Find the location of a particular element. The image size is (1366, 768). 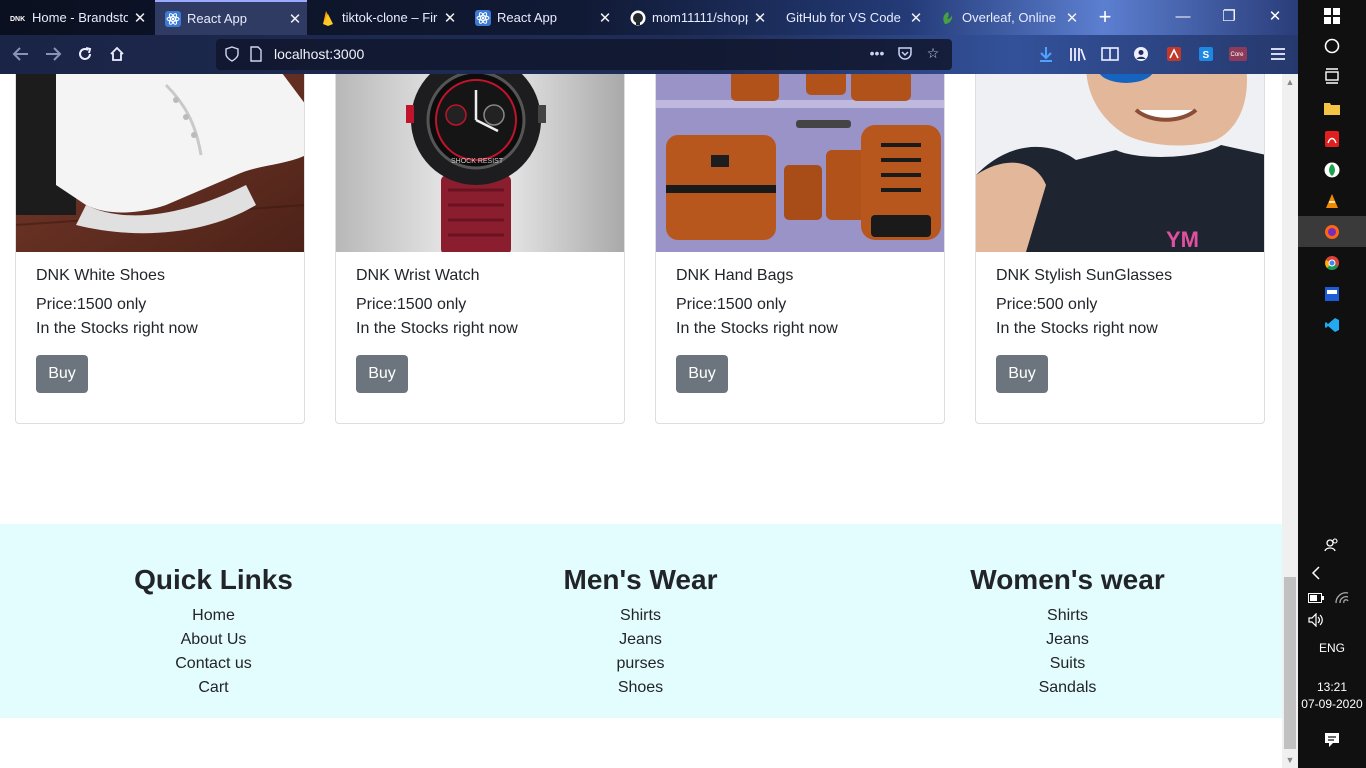

product-title: DNK White Shoes is located at coordinates (100, 275).